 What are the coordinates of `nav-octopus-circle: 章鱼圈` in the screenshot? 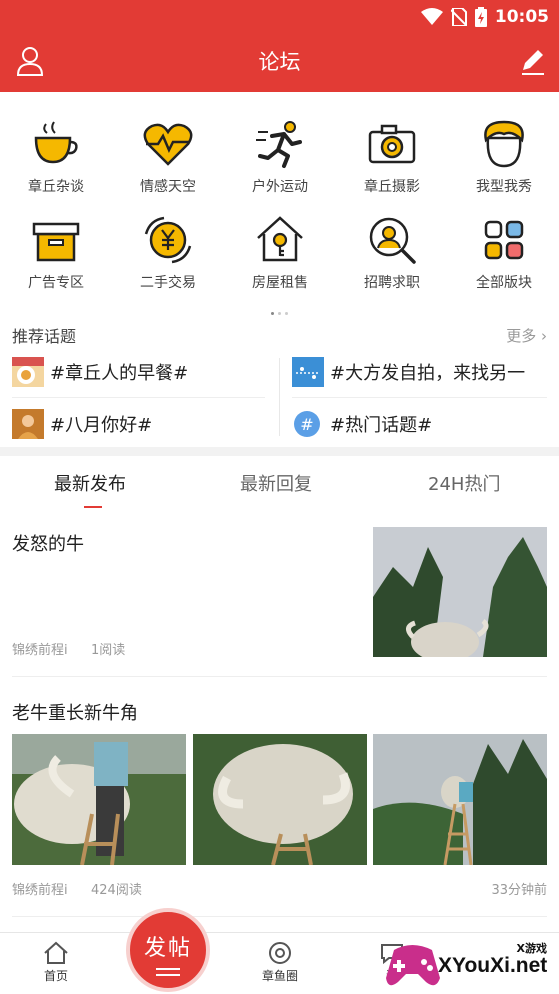 It's located at (280, 962).